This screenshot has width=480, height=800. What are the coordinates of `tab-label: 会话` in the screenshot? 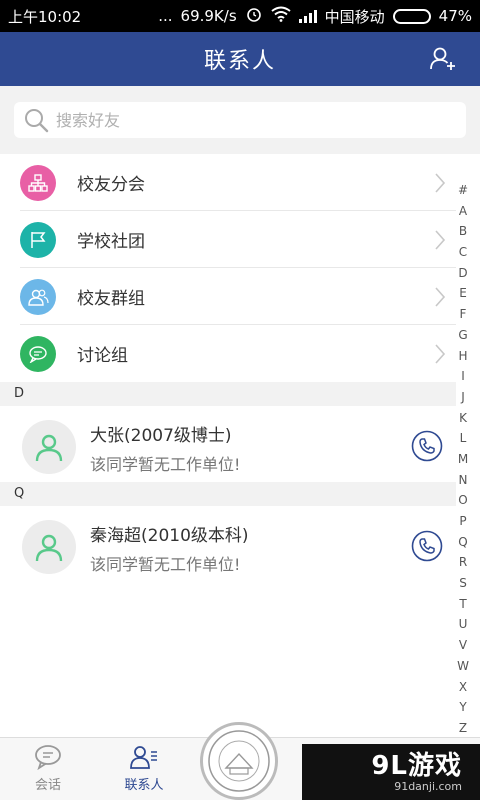 It's located at (47, 785).